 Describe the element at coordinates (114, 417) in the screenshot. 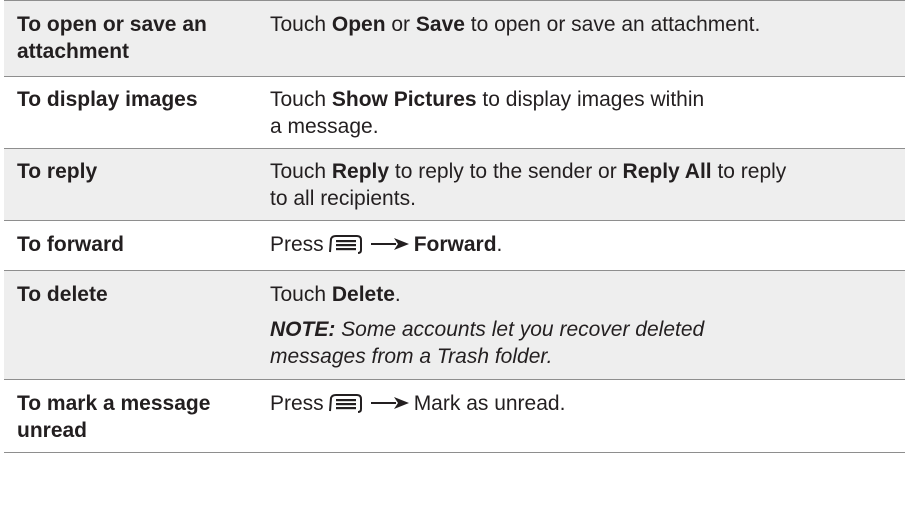

I see `action-label: To mark a message unread` at that location.